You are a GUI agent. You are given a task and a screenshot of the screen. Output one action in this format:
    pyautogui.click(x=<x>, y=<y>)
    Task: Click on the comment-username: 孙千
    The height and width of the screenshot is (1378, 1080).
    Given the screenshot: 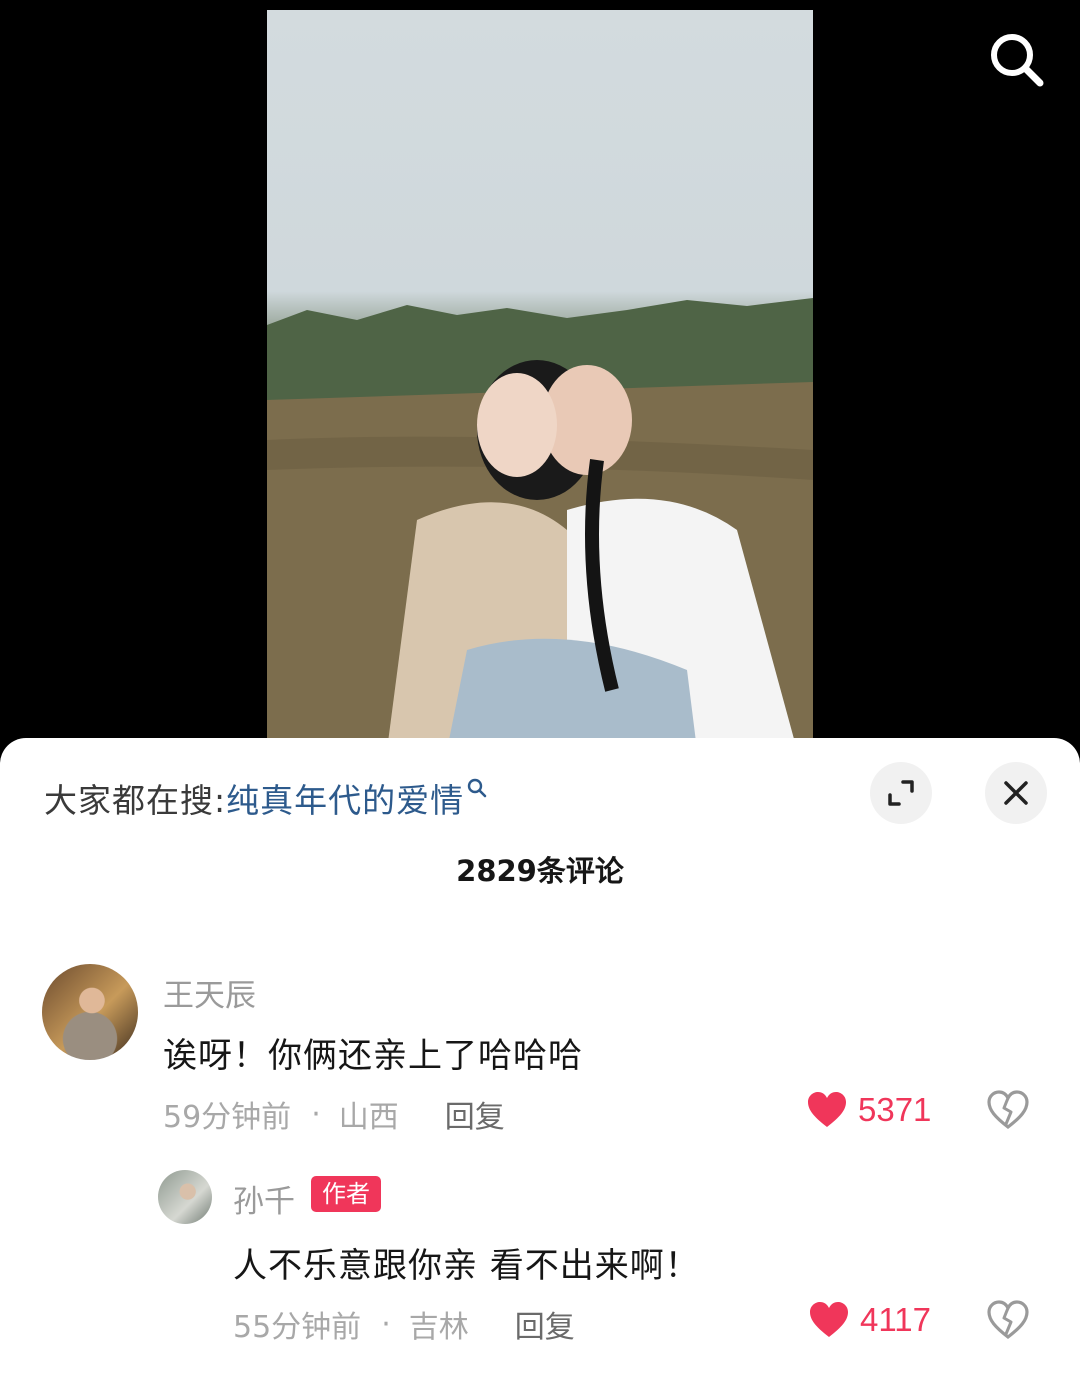 What is the action you would take?
    pyautogui.click(x=264, y=1198)
    